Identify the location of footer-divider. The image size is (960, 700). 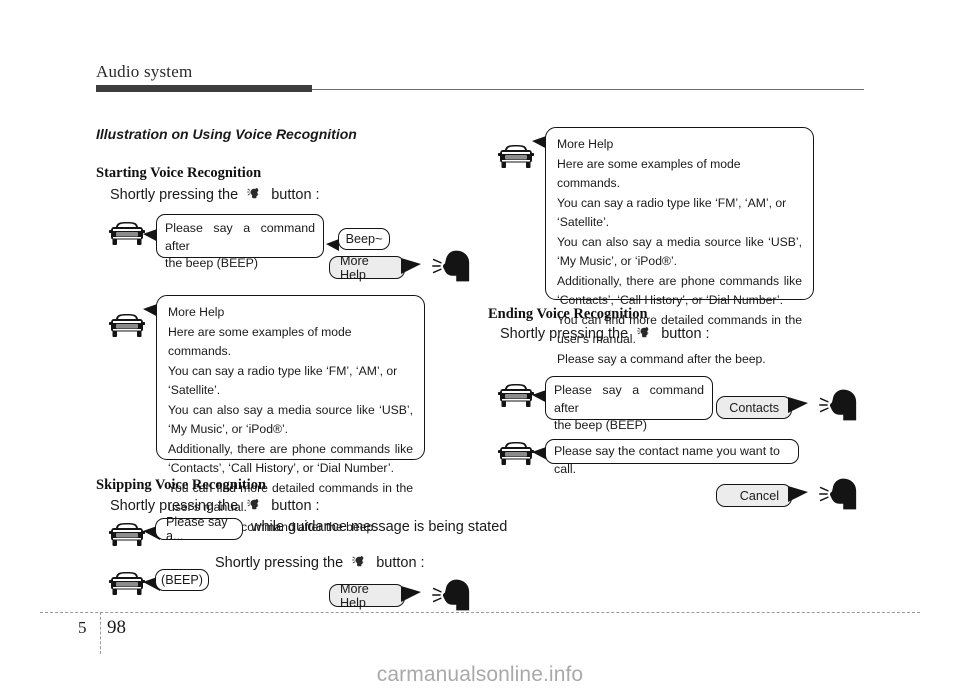
(100, 633).